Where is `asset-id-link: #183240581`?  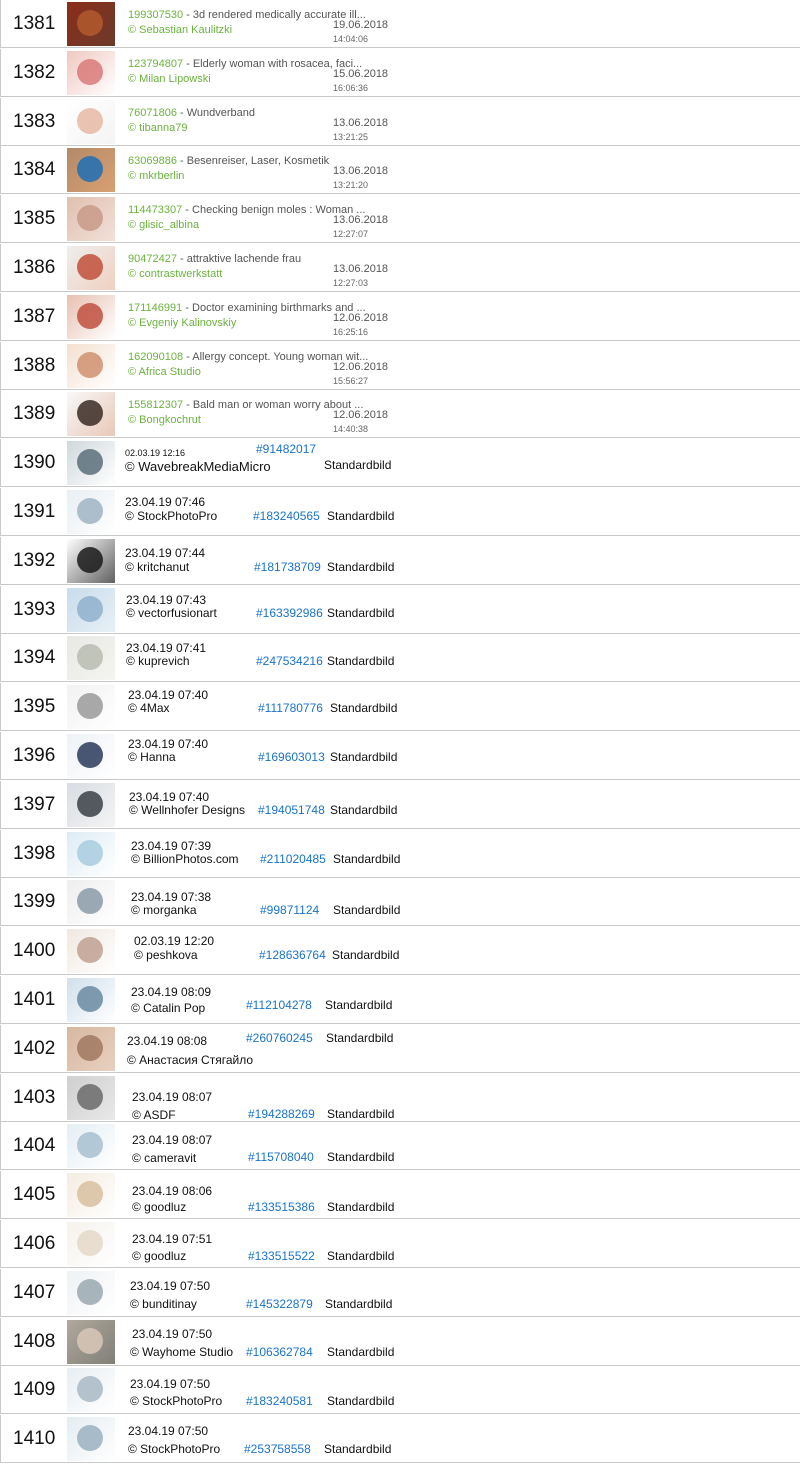 asset-id-link: #183240581 is located at coordinates (279, 1401).